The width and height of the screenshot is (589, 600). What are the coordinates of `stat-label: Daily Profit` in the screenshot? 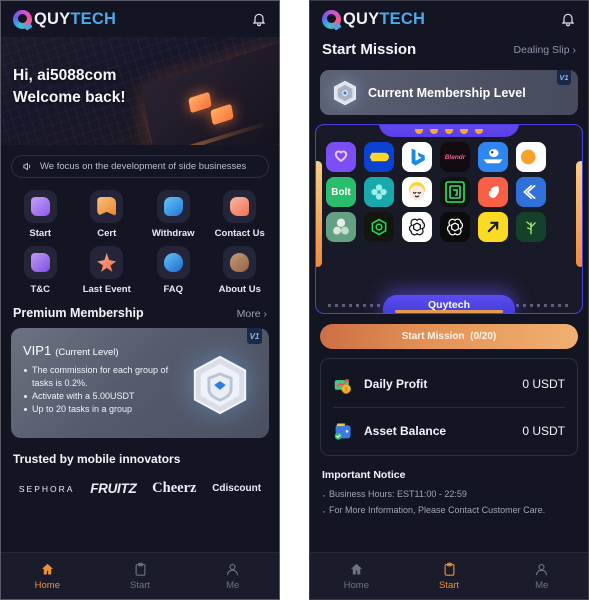 It's located at (396, 384).